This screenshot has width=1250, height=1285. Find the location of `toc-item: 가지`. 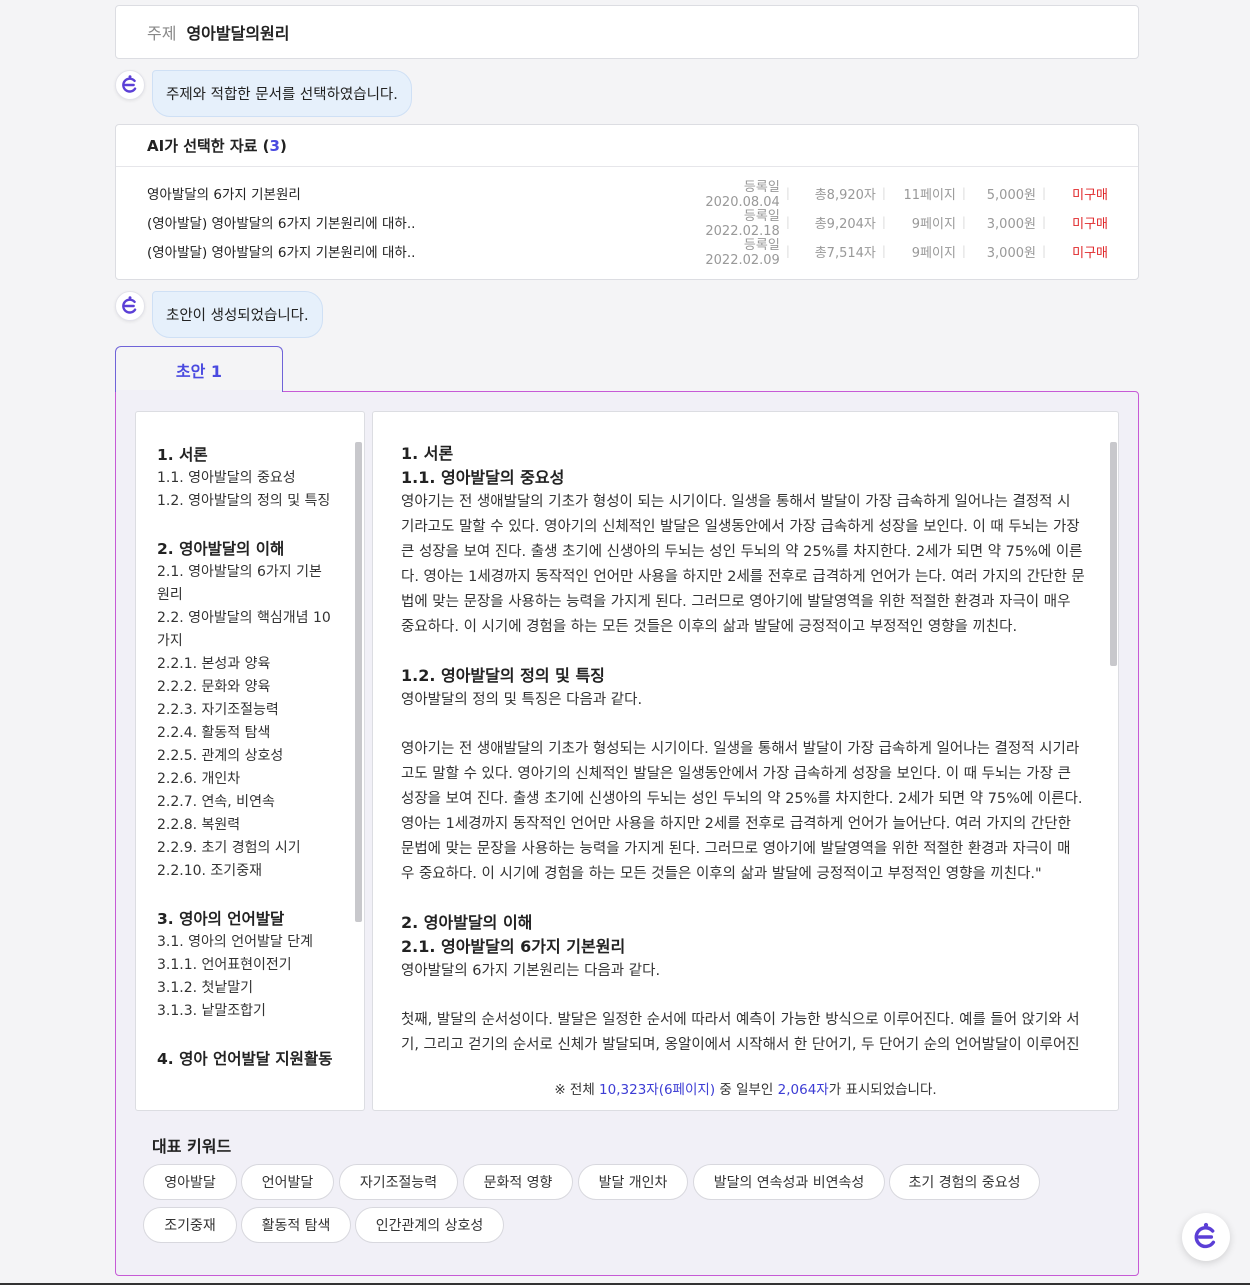

toc-item: 가지 is located at coordinates (249, 641).